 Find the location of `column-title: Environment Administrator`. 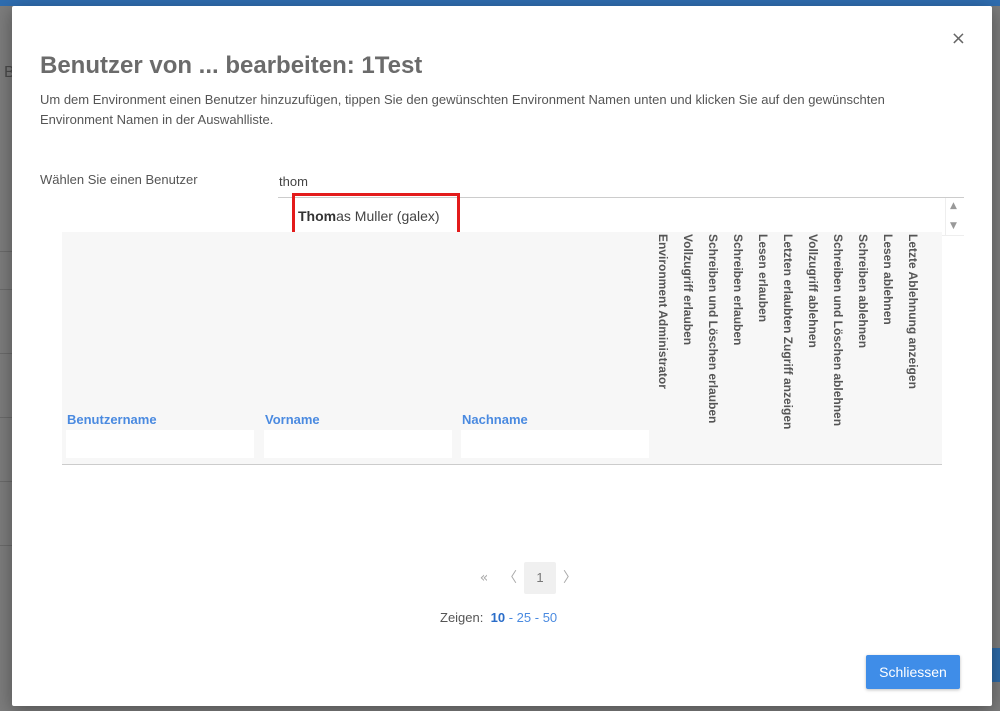

column-title: Environment Administrator is located at coordinates (663, 311).